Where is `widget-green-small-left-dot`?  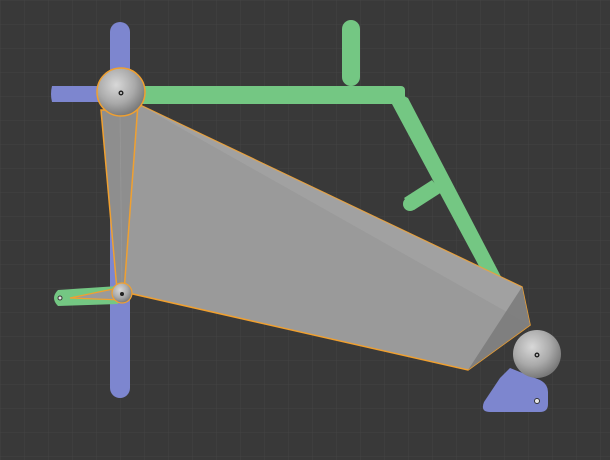 widget-green-small-left-dot is located at coordinates (60, 298).